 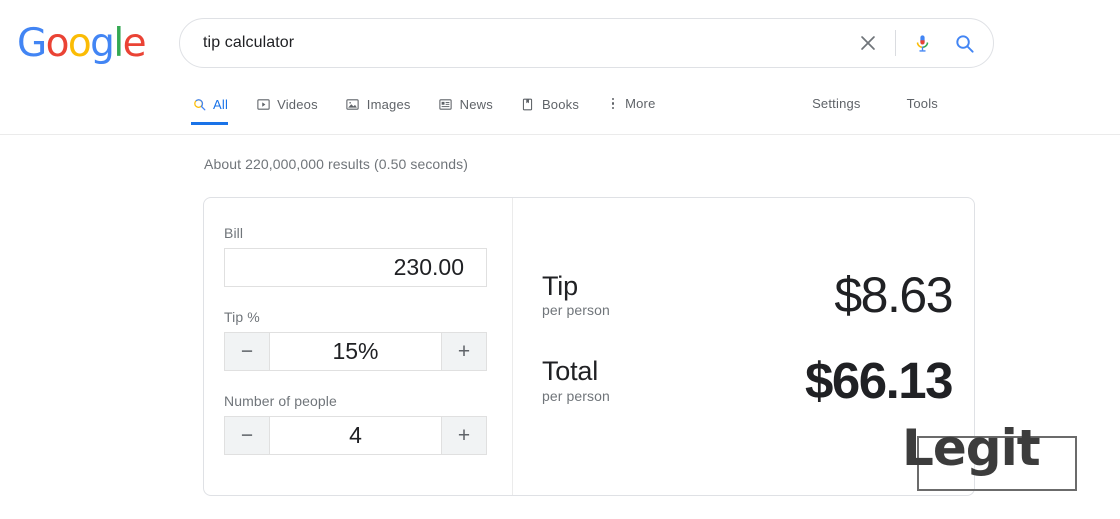 What do you see at coordinates (57, 43) in the screenshot?
I see `logo-letter-2: o` at bounding box center [57, 43].